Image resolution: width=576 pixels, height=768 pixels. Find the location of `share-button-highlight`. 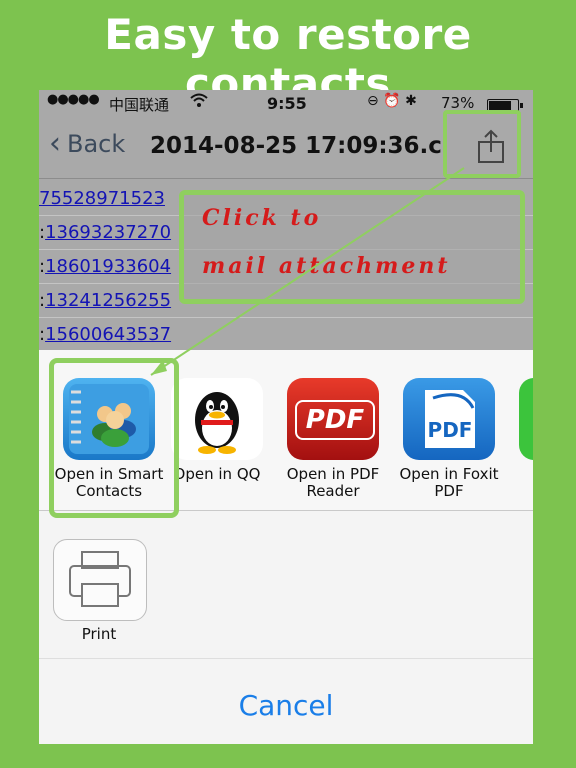

share-button-highlight is located at coordinates (482, 144).